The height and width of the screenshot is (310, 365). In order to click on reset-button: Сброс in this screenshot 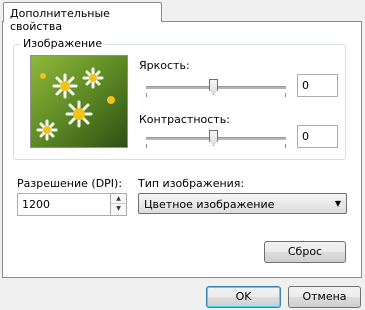, I will do `click(305, 252)`.